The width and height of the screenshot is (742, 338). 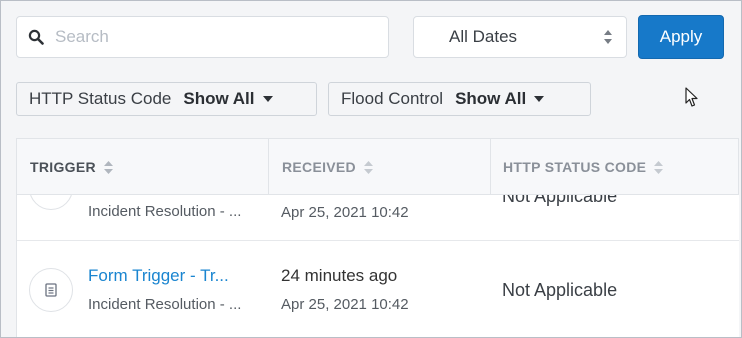 I want to click on column-header-http-status-code: HTTP STATUS CODE, so click(x=615, y=167).